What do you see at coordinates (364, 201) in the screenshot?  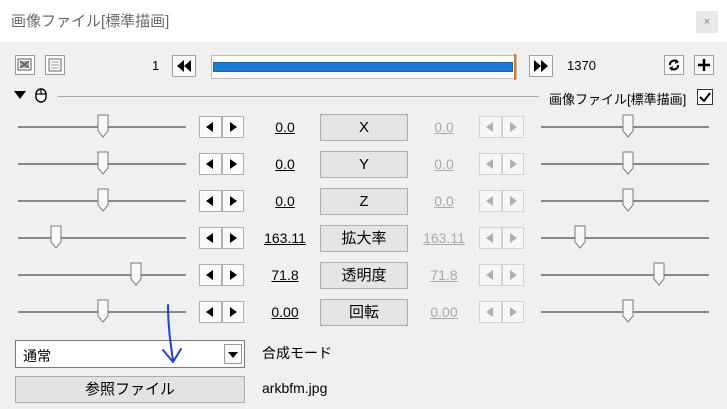 I see `param-button: Z` at bounding box center [364, 201].